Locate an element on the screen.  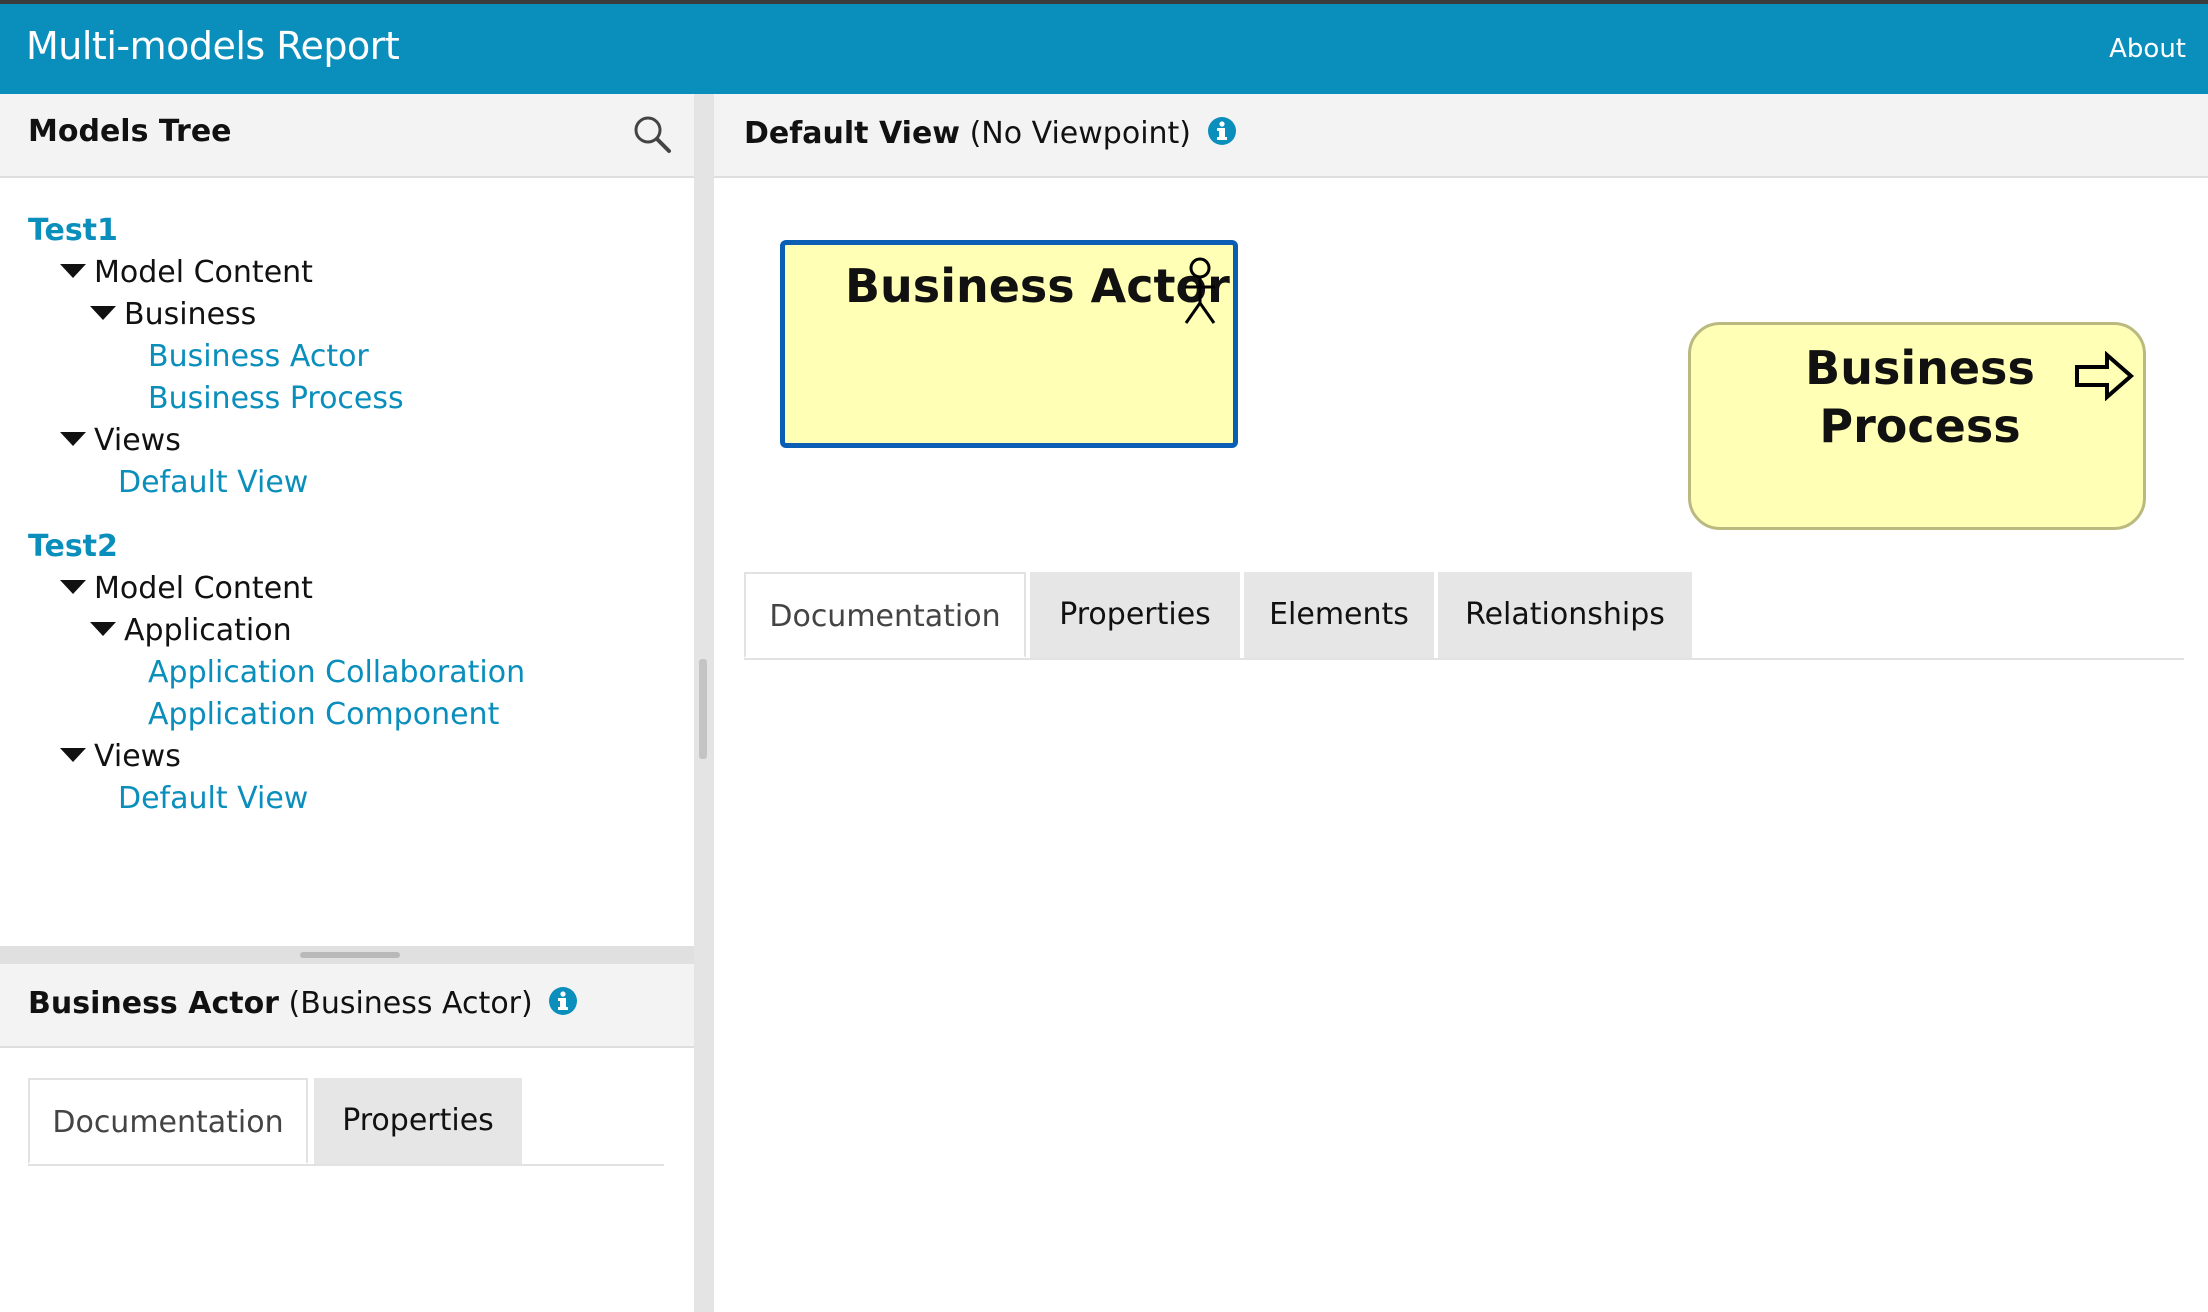
vertical-splitter is located at coordinates (704, 703).